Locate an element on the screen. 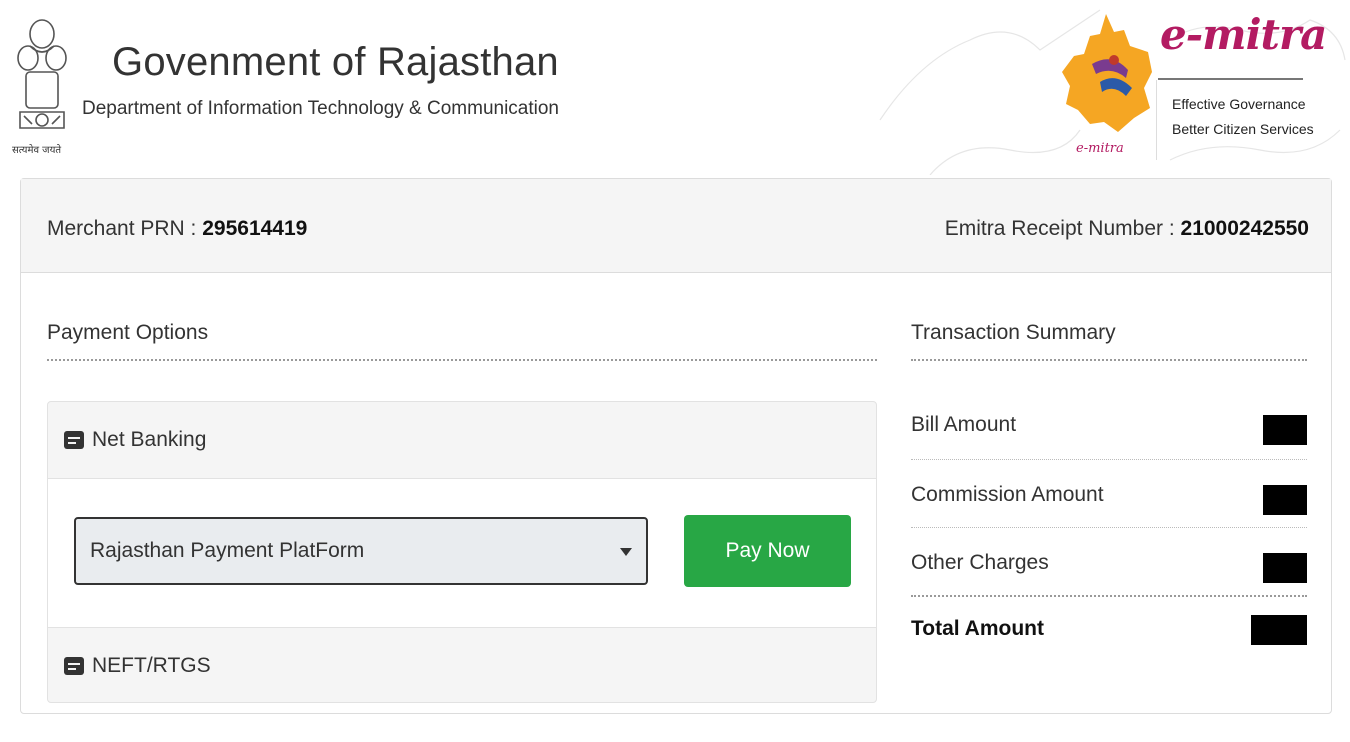 Image resolution: width=1350 pixels, height=742 pixels. pay-now-button: Pay Now is located at coordinates (767, 551).